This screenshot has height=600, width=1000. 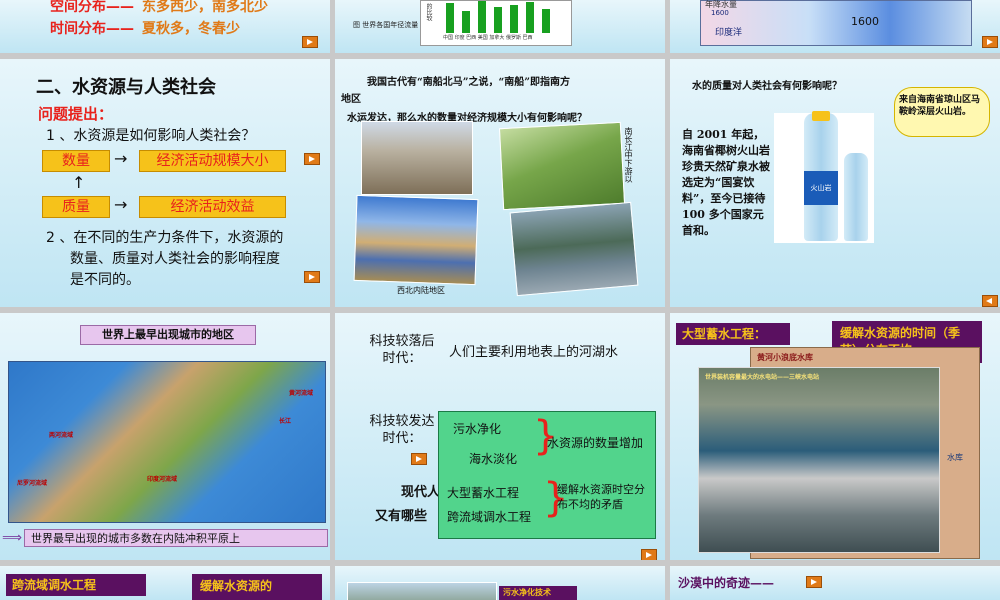 What do you see at coordinates (574, 249) in the screenshot?
I see `photo-river-ship` at bounding box center [574, 249].